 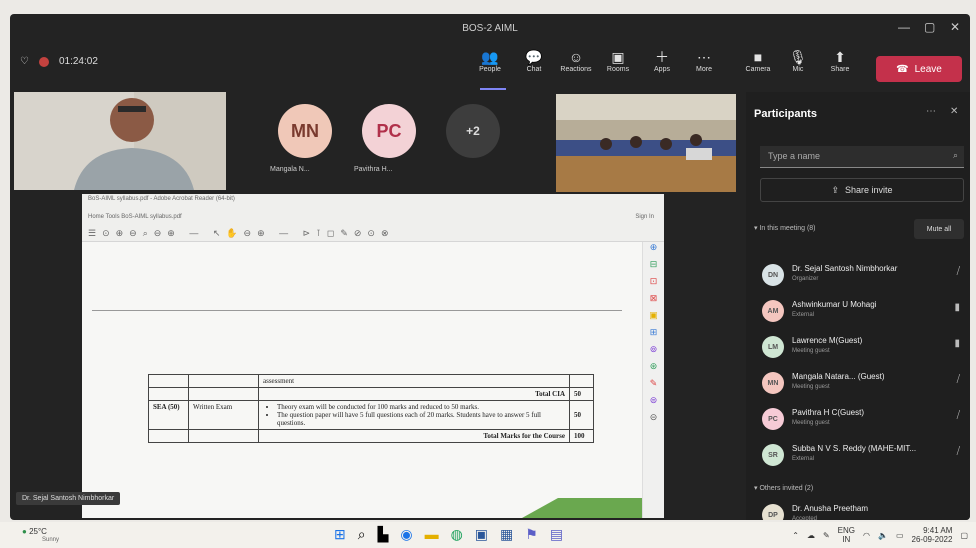 I want to click on edge-icon: ◉, so click(x=406, y=534).